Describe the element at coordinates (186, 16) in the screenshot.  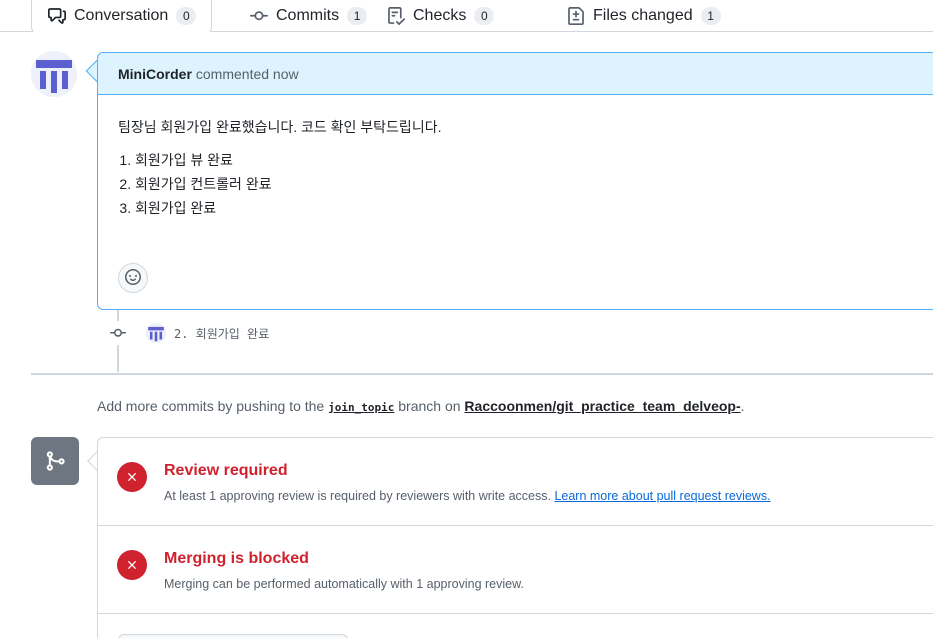
I see `tab-conversation-count: 0` at that location.